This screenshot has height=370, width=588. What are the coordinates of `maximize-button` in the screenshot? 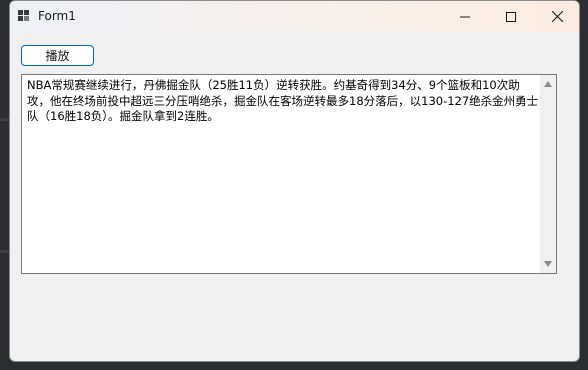 It's located at (511, 16).